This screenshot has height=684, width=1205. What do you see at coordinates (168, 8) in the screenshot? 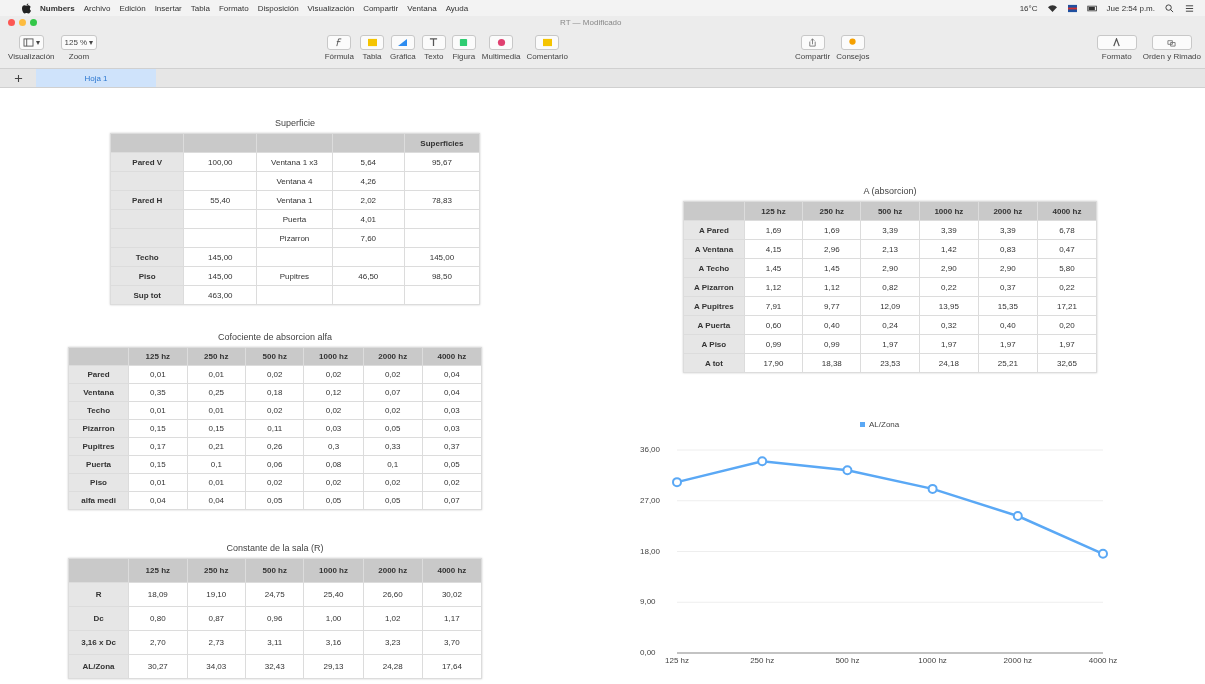
I see `menu-item: Insertar` at bounding box center [168, 8].